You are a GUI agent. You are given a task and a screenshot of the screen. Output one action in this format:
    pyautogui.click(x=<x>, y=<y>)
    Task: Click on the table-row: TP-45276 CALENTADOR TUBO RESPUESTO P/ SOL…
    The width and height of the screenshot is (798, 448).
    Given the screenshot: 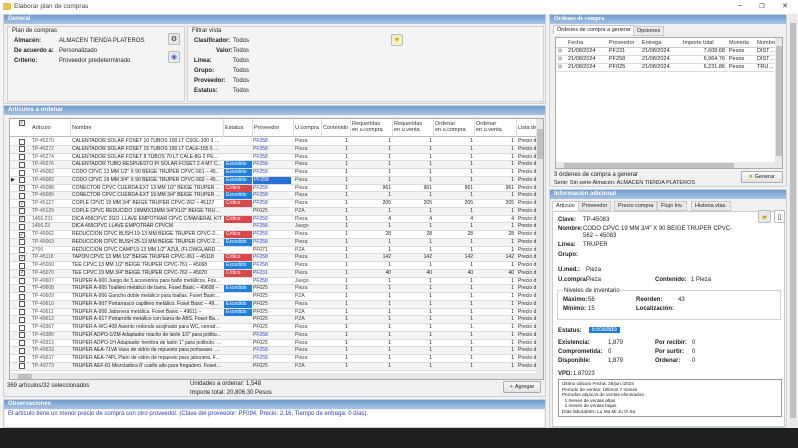 What is the action you would take?
    pyautogui.click(x=273, y=165)
    